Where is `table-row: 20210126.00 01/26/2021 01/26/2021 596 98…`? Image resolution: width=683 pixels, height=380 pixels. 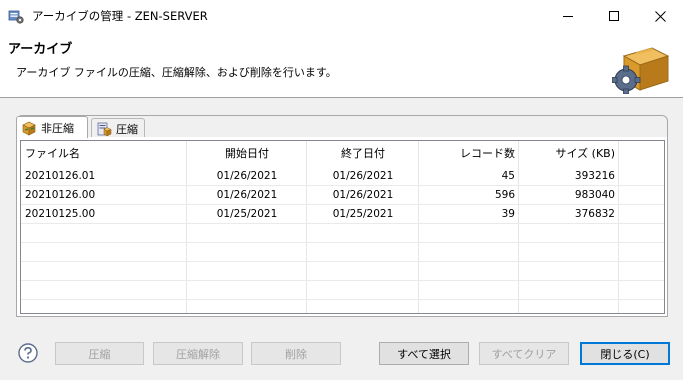 table-row: 20210126.00 01/26/2021 01/26/2021 596 98… is located at coordinates (342, 195).